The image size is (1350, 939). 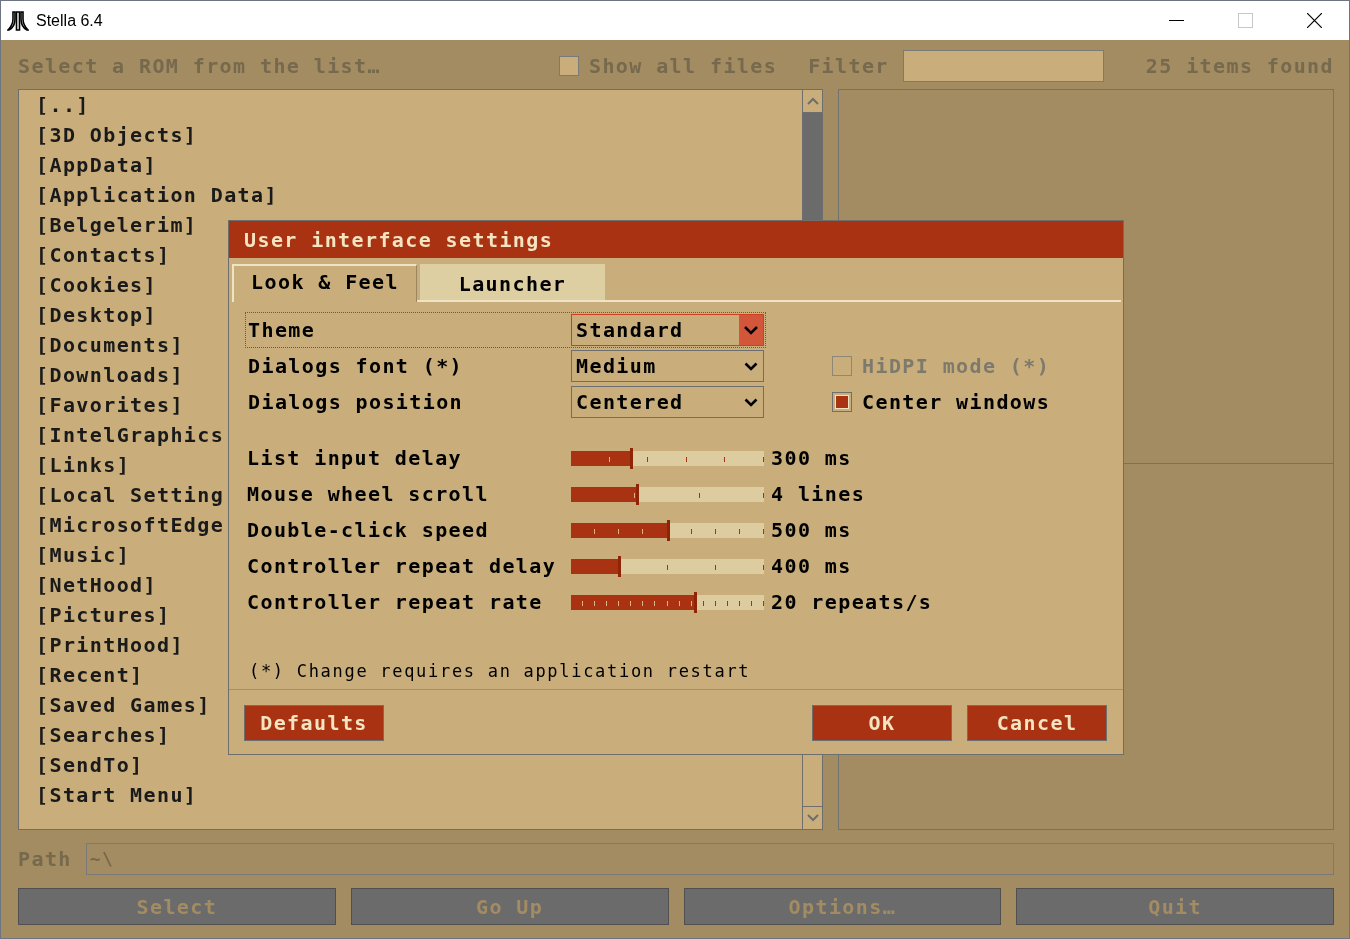 I want to click on dropdown: Standard, so click(x=667, y=330).